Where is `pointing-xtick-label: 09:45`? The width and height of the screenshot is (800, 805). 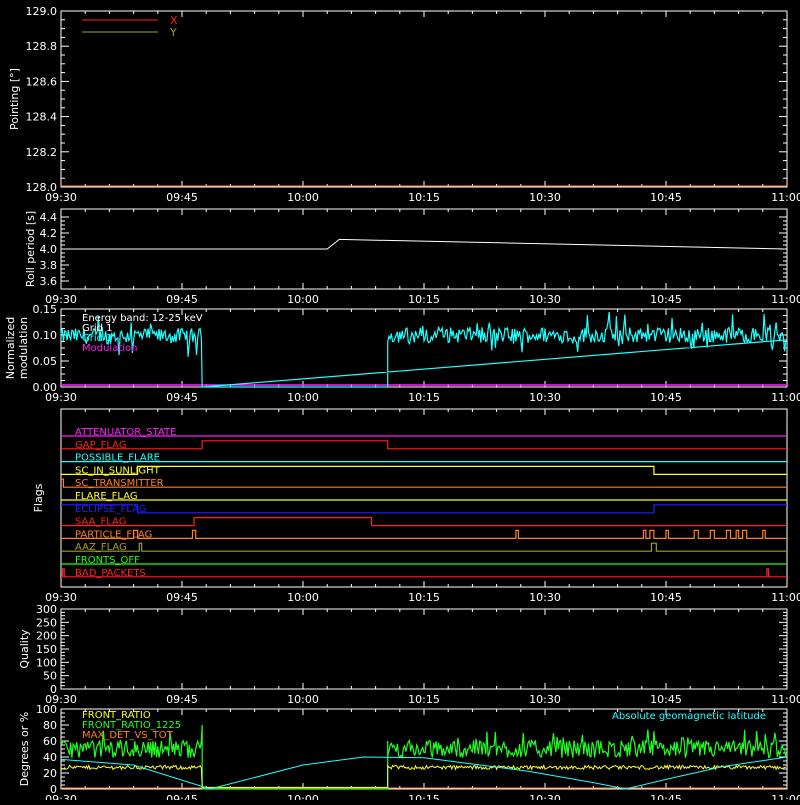
pointing-xtick-label: 09:45 is located at coordinates (182, 197).